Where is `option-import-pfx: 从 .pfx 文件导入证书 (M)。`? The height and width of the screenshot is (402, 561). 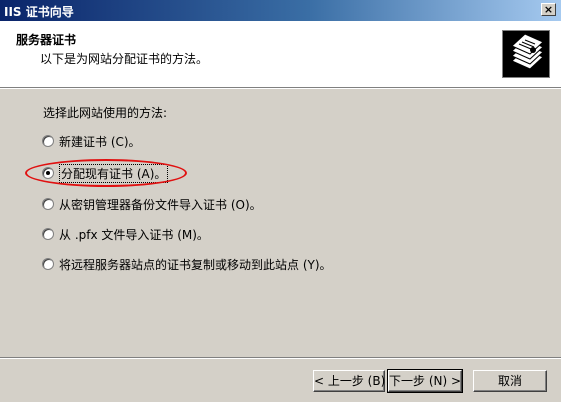 option-import-pfx: 从 .pfx 文件导入证书 (M)。 is located at coordinates (125, 234).